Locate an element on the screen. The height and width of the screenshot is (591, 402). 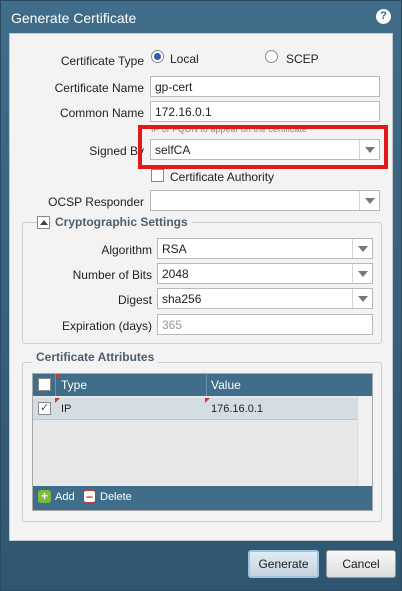
bits-label: Number of Bits is located at coordinates (112, 275).